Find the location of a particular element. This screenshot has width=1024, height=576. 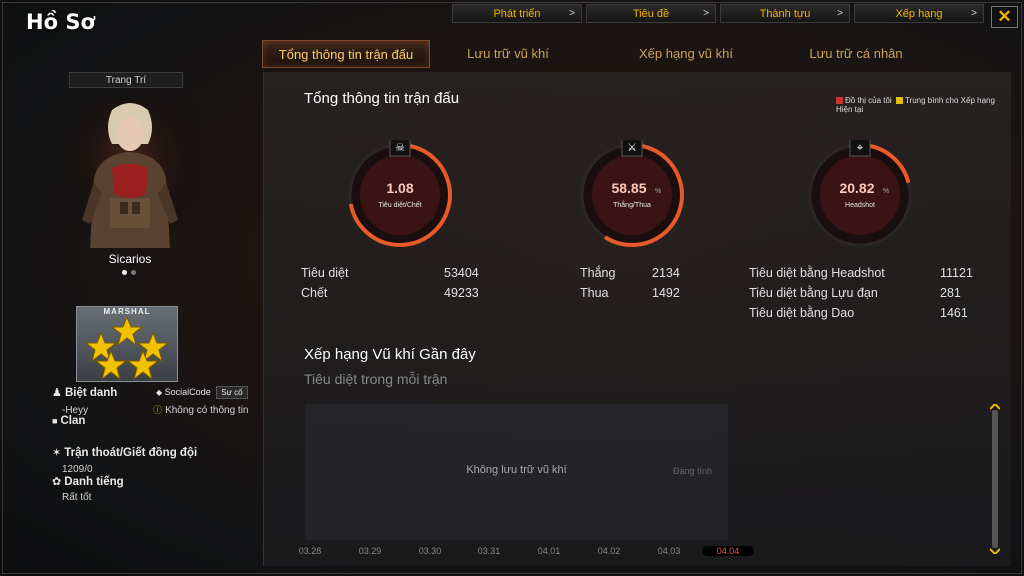

social-code-value-row: ⓘ Không có thông tin is located at coordinates (200, 409).